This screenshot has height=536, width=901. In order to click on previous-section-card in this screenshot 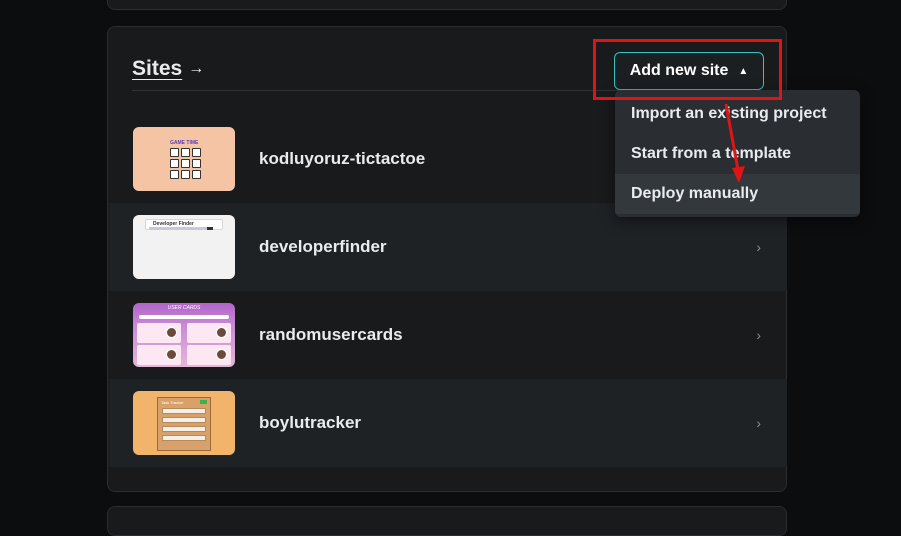, I will do `click(447, 5)`.